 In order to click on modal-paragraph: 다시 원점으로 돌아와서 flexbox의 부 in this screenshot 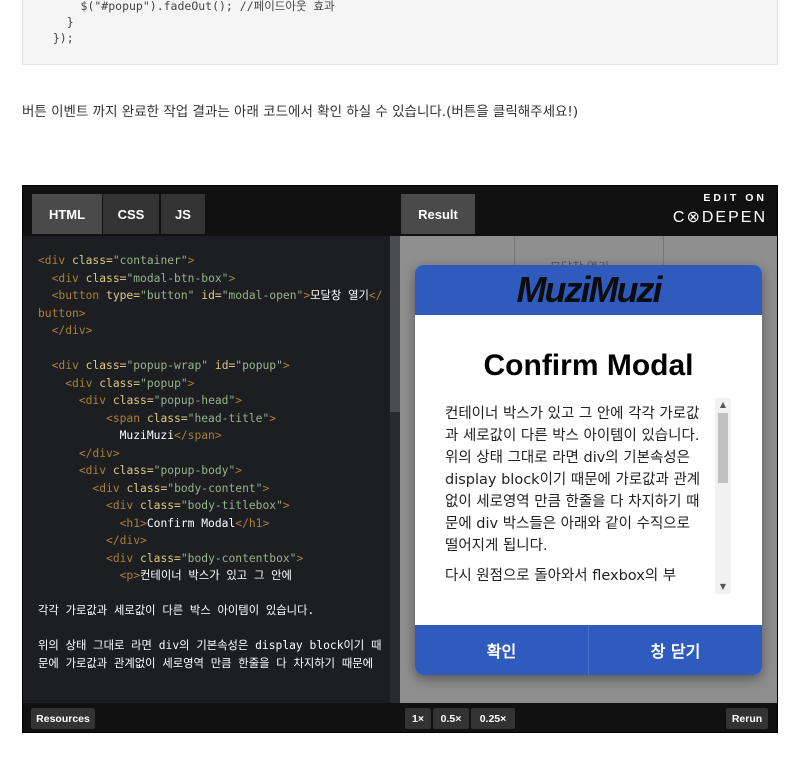, I will do `click(561, 576)`.